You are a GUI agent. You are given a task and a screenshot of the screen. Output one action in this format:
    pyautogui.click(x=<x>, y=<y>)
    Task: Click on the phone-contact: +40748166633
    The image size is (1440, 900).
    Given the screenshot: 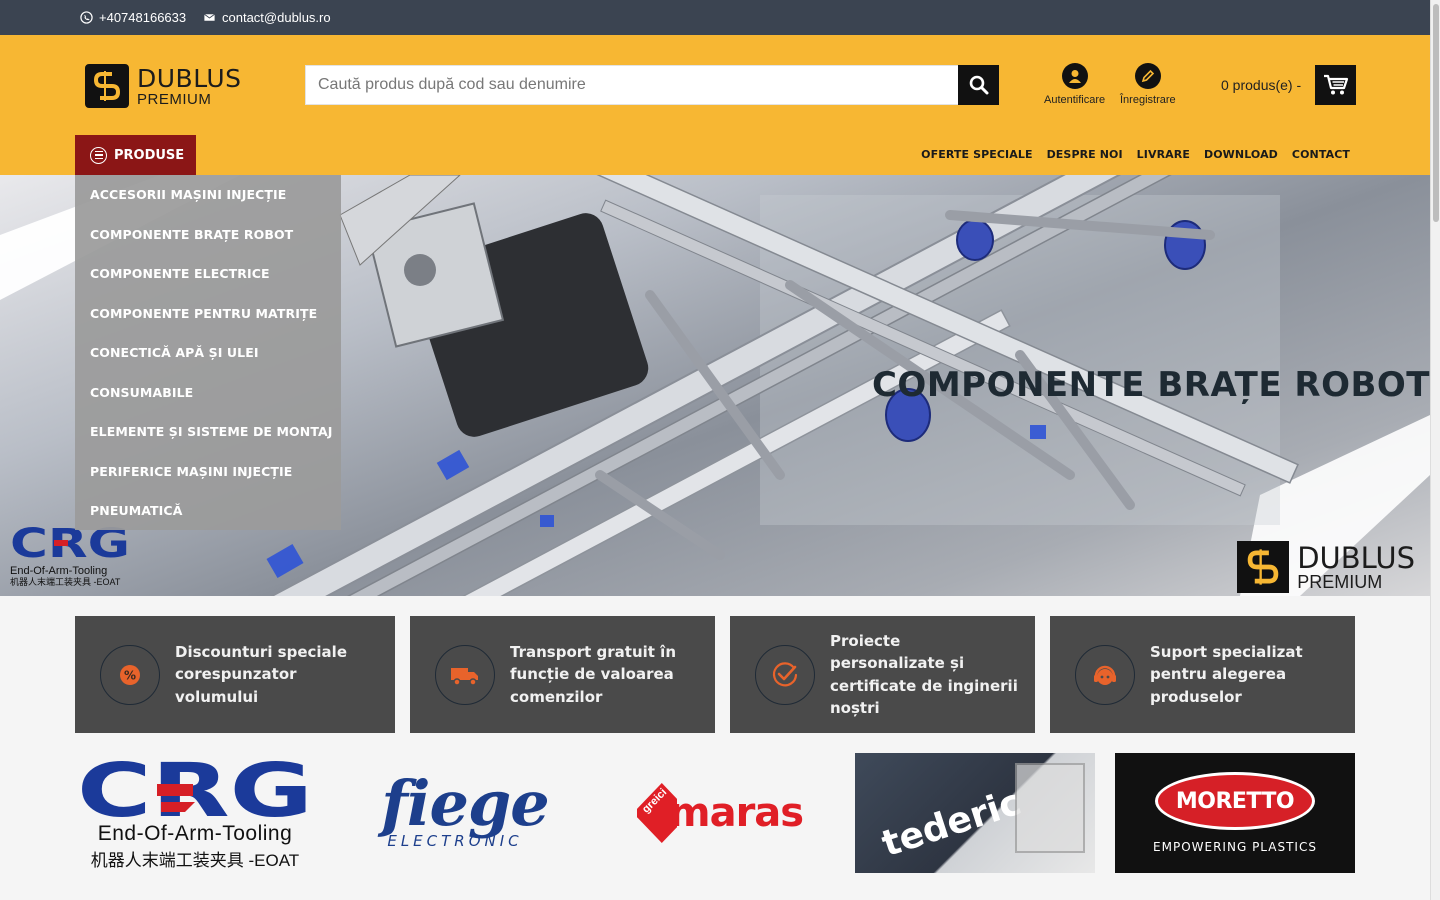 What is the action you would take?
    pyautogui.click(x=133, y=17)
    